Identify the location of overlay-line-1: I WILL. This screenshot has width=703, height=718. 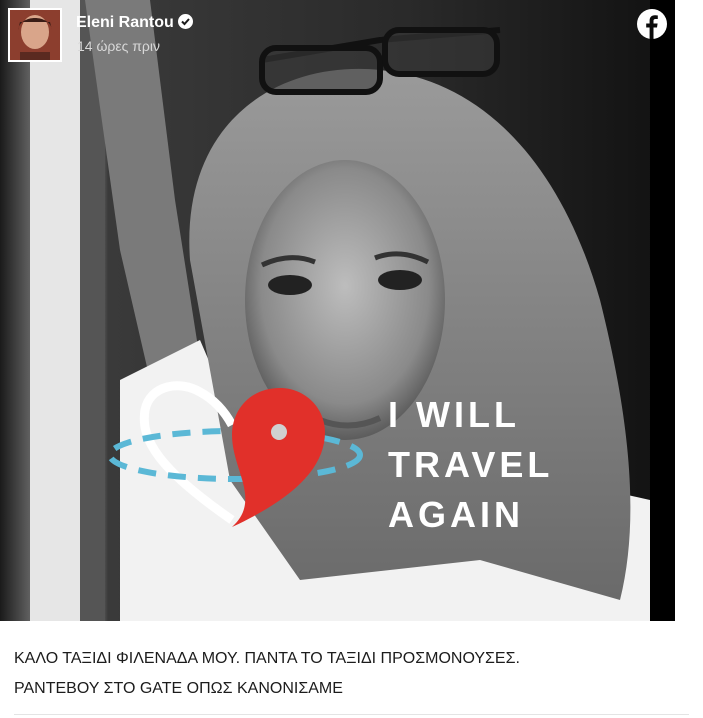
(454, 414).